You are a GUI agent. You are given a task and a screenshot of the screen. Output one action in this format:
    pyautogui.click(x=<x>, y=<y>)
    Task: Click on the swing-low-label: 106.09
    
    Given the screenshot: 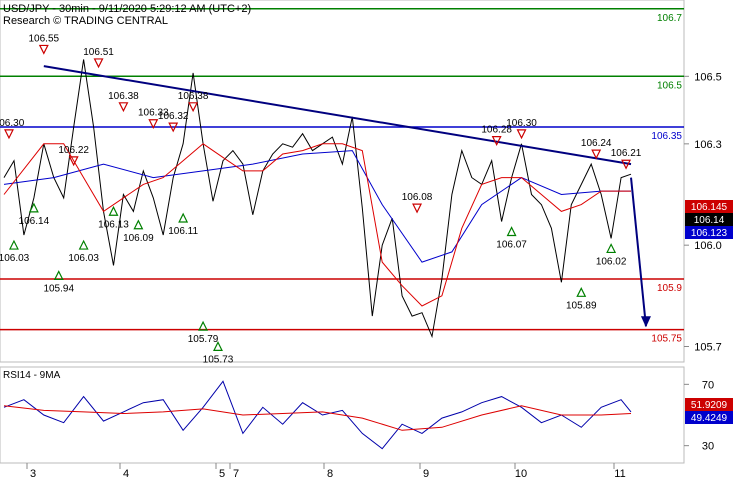 What is the action you would take?
    pyautogui.click(x=138, y=238)
    